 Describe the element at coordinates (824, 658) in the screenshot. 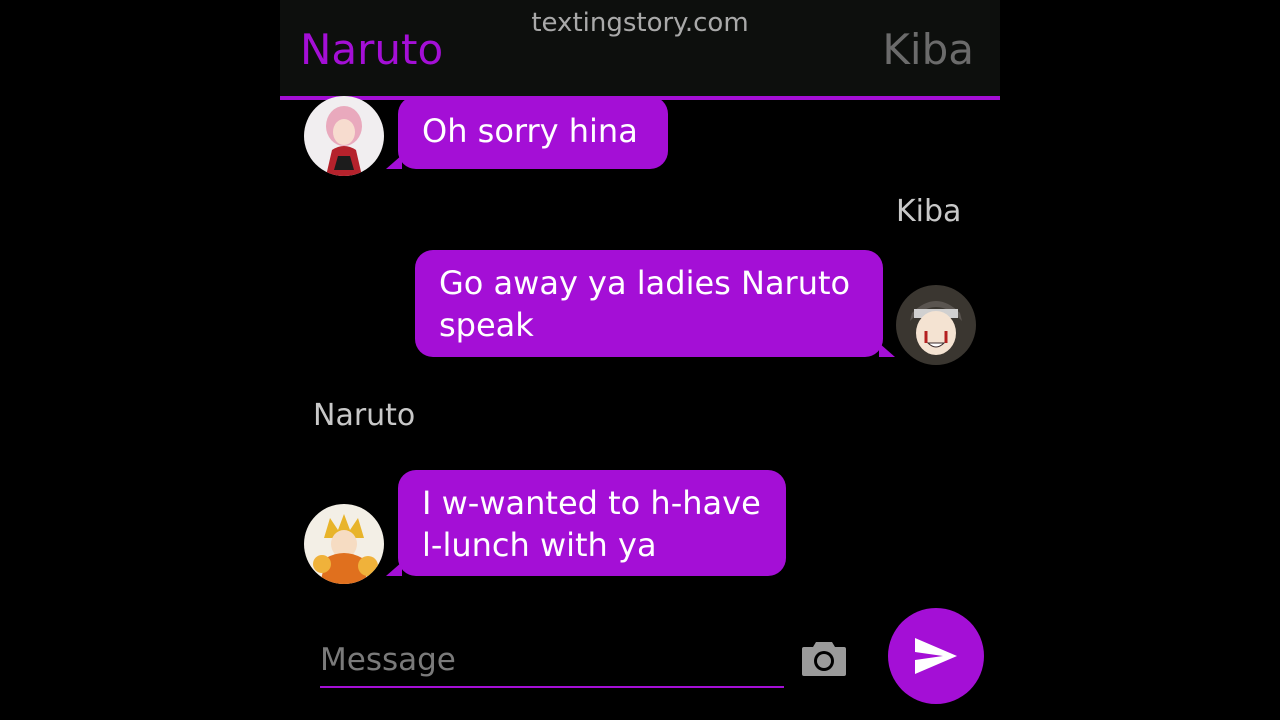

I see `camera-icon` at that location.